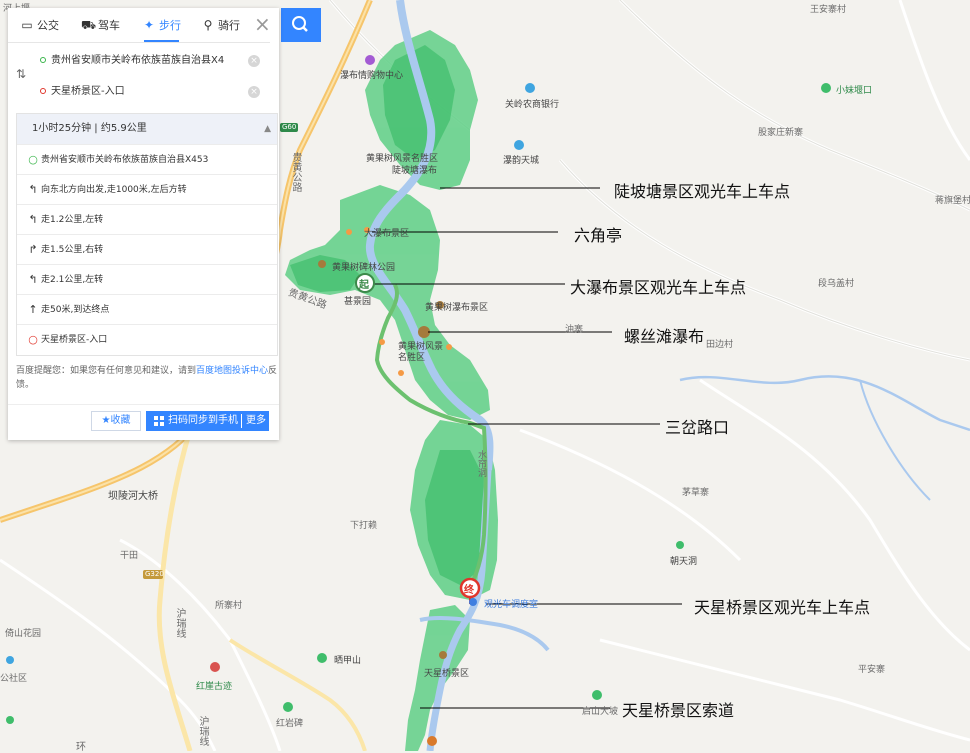 This screenshot has width=970, height=753. I want to click on map-label: 干田, so click(129, 556).